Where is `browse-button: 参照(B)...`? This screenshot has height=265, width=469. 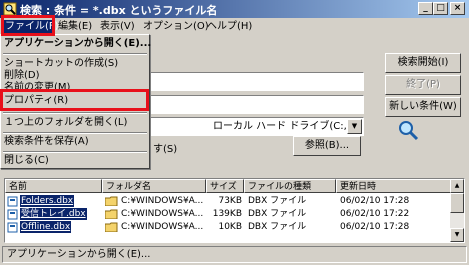
browse-button: 参照(B)... is located at coordinates (327, 146).